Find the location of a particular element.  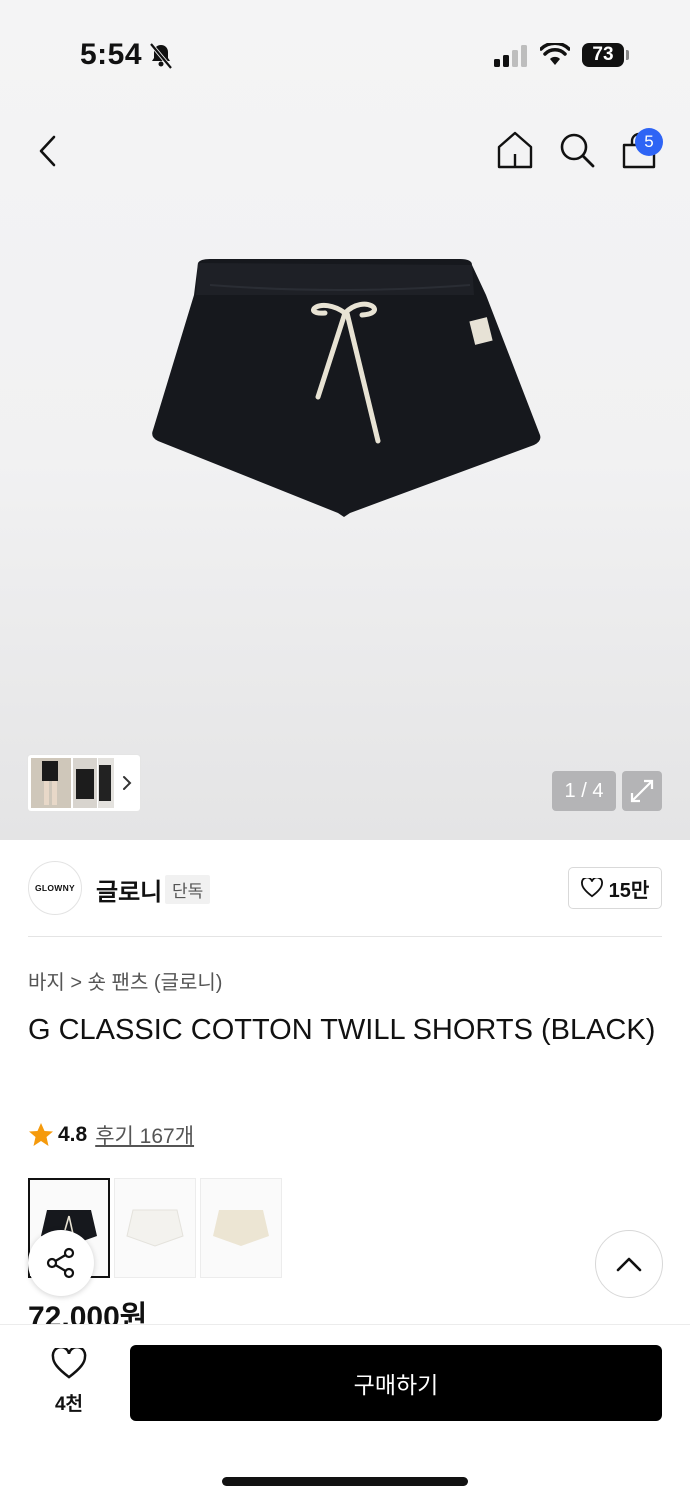

wishlist-button: 4천 is located at coordinates (69, 1380).